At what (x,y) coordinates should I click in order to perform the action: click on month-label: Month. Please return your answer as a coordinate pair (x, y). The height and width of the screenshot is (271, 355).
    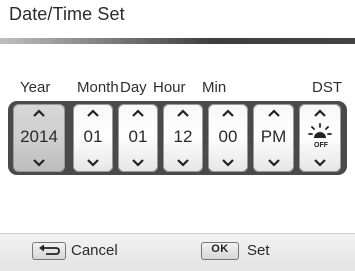
    Looking at the image, I should click on (98, 87).